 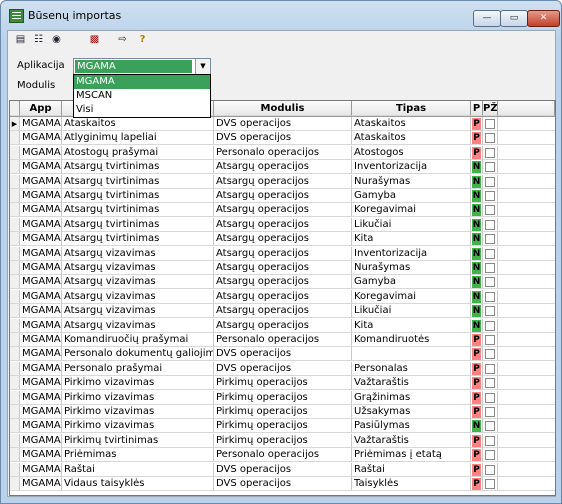 What do you see at coordinates (411, 340) in the screenshot?
I see `cell-tipas: Komandiruotės` at bounding box center [411, 340].